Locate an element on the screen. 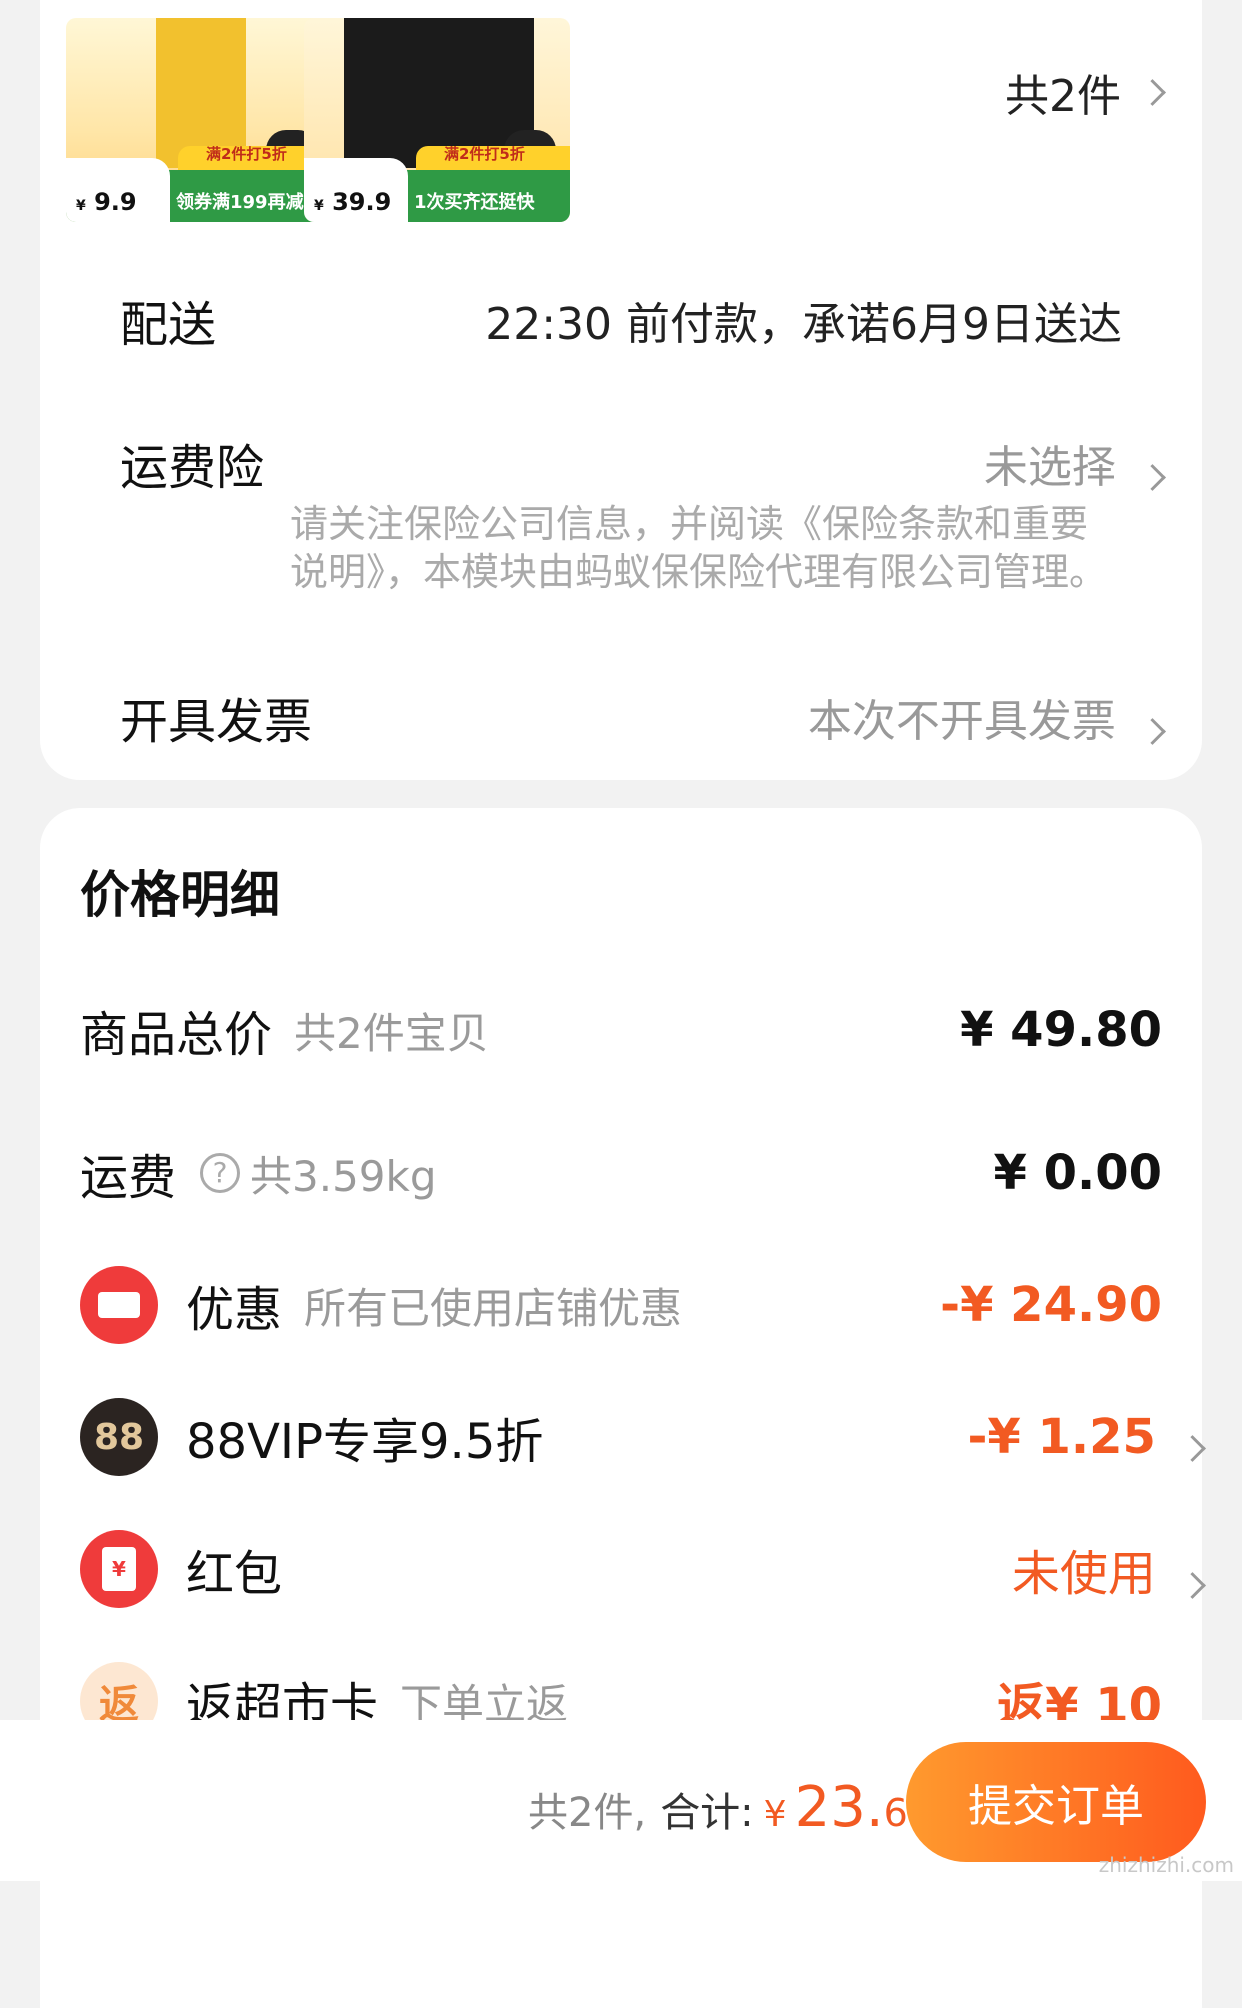 The image size is (1242, 2008). items-count-label: 共2件 is located at coordinates (1063, 96).